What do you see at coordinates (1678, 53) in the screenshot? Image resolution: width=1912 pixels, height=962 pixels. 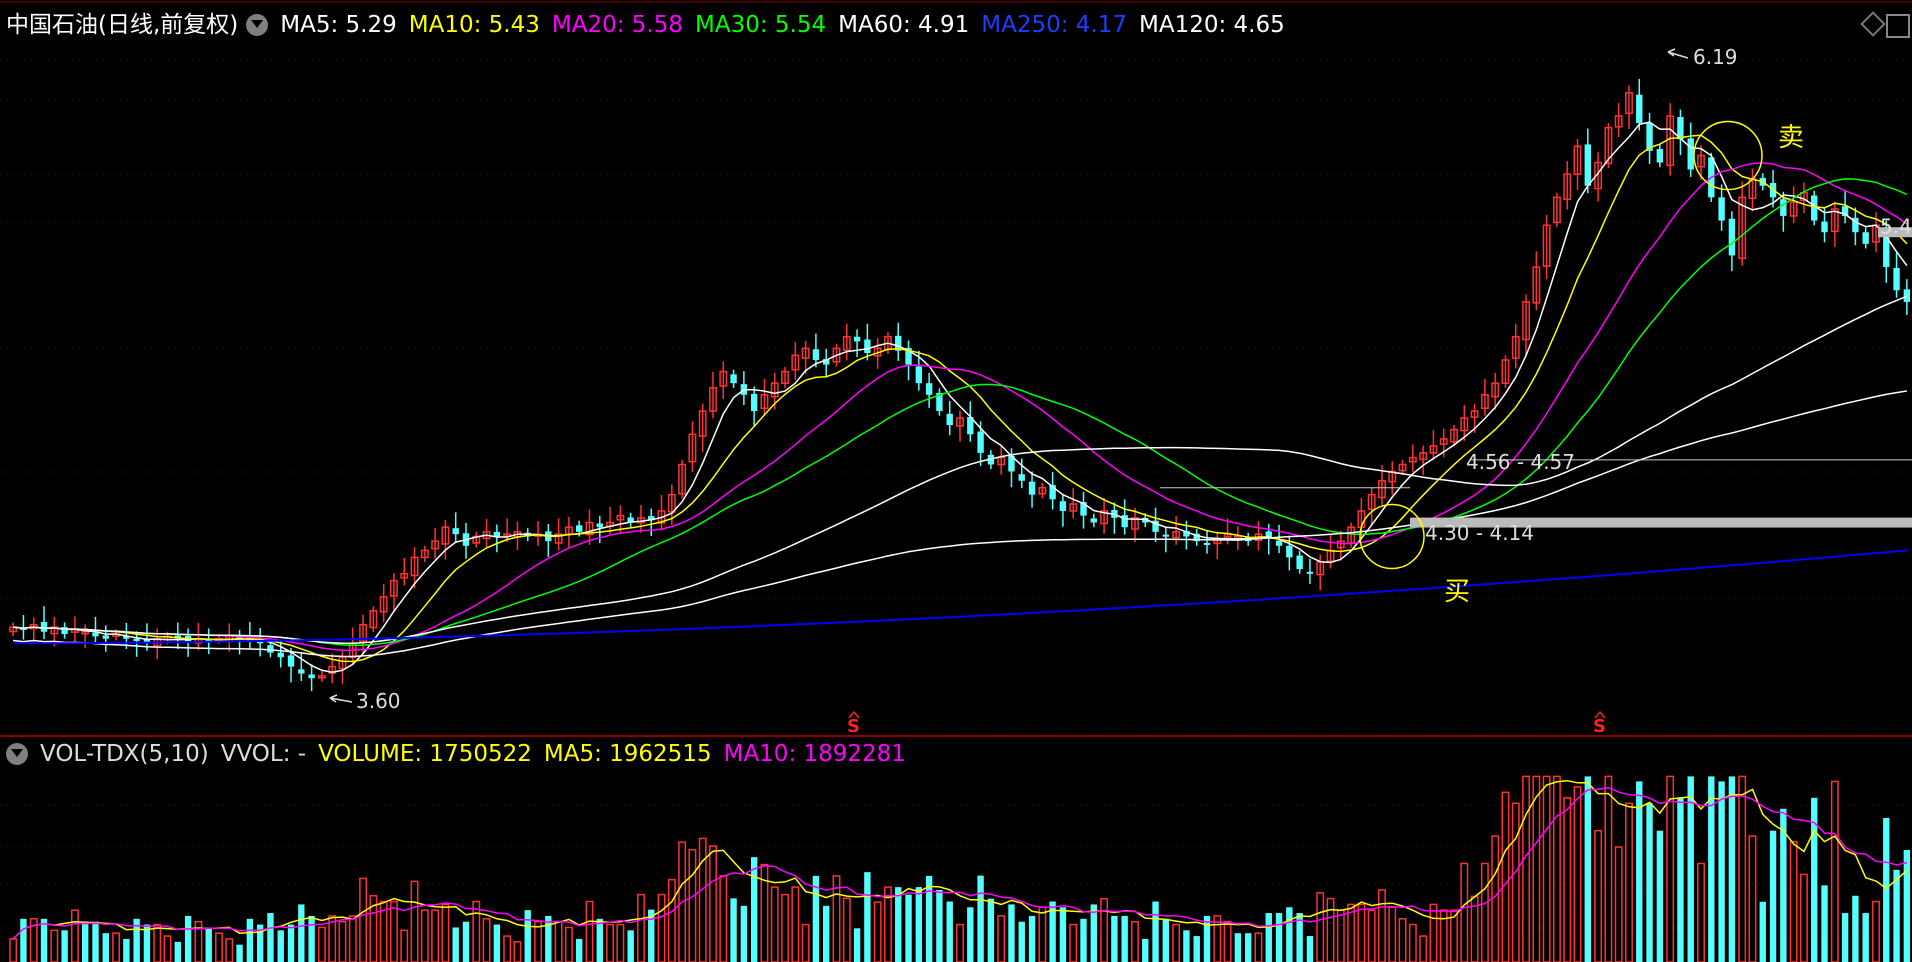 I see `high-arrow` at bounding box center [1678, 53].